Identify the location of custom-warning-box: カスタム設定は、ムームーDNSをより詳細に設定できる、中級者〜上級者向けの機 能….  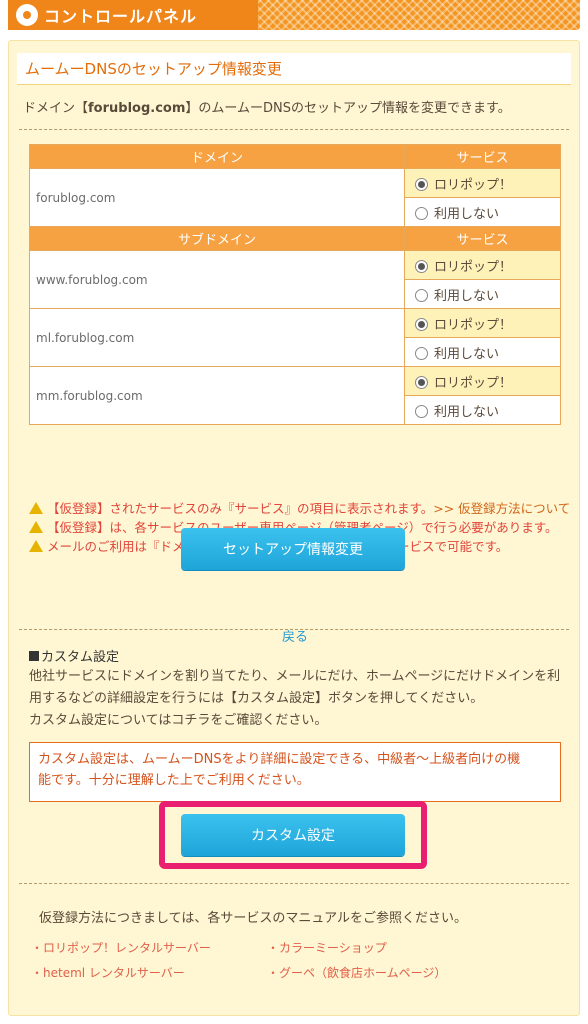
(295, 772).